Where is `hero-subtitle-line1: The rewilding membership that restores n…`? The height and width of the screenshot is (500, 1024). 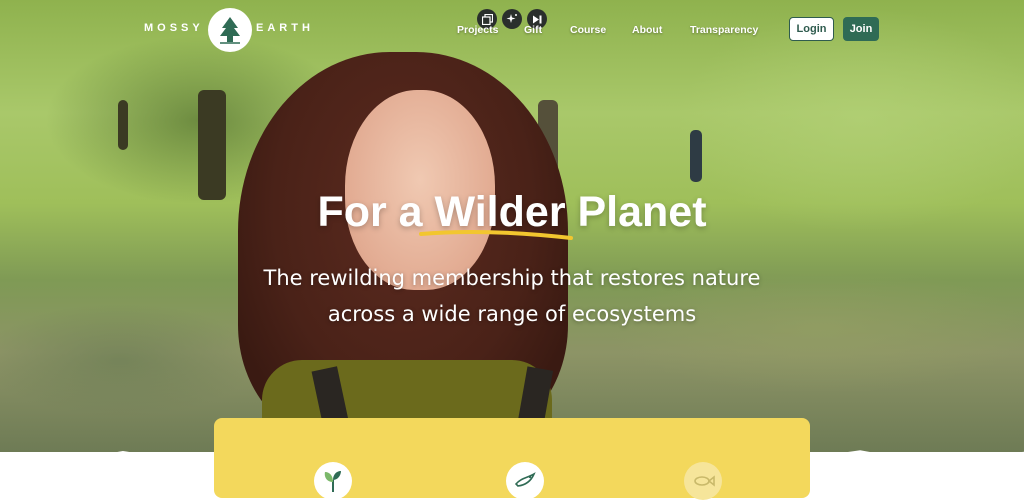 hero-subtitle-line1: The rewilding membership that restores n… is located at coordinates (512, 278).